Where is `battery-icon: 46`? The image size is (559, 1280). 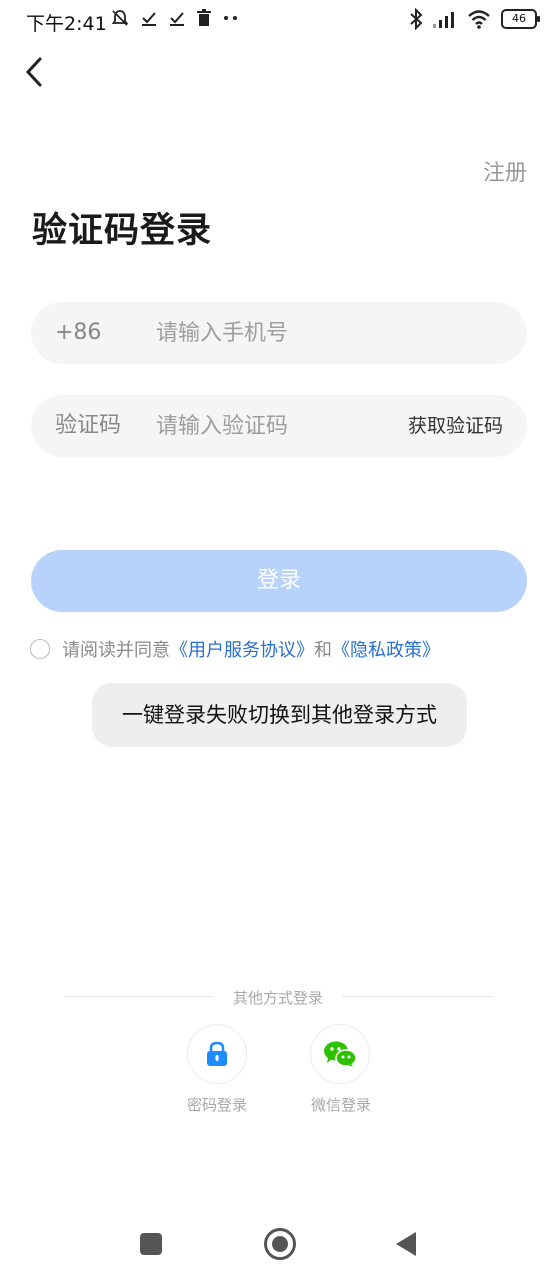
battery-icon: 46 is located at coordinates (520, 19).